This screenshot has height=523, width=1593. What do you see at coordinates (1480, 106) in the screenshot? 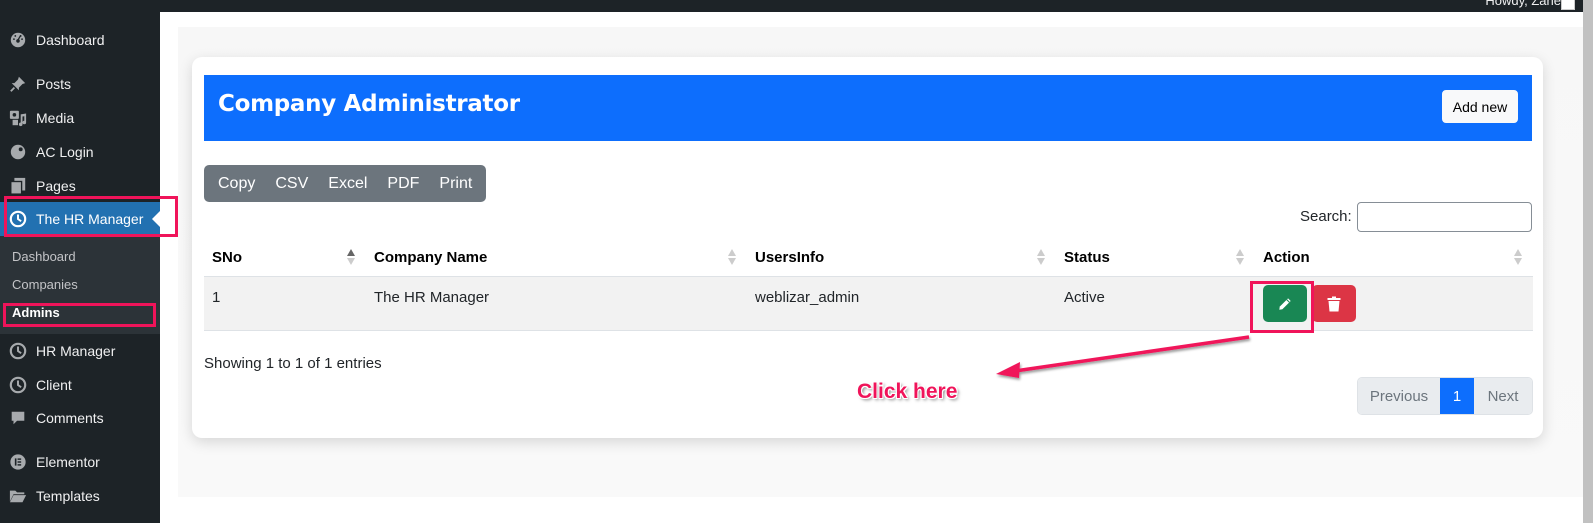
I see `add-new-button: Add new` at bounding box center [1480, 106].